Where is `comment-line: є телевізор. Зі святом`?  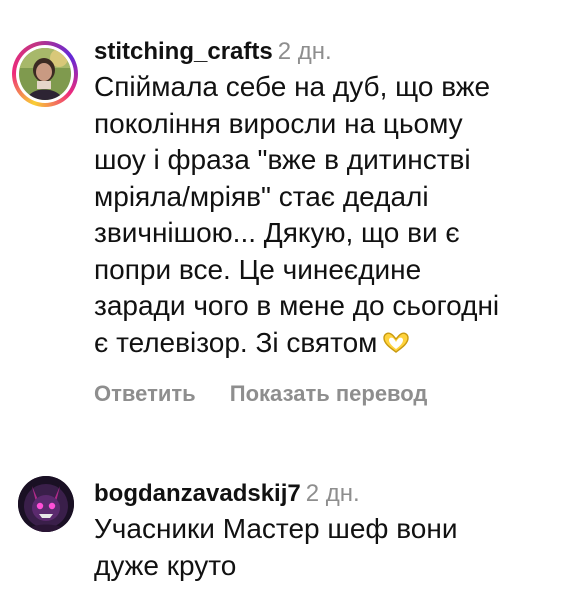
comment-line: є телевізор. Зі святом is located at coordinates (236, 342).